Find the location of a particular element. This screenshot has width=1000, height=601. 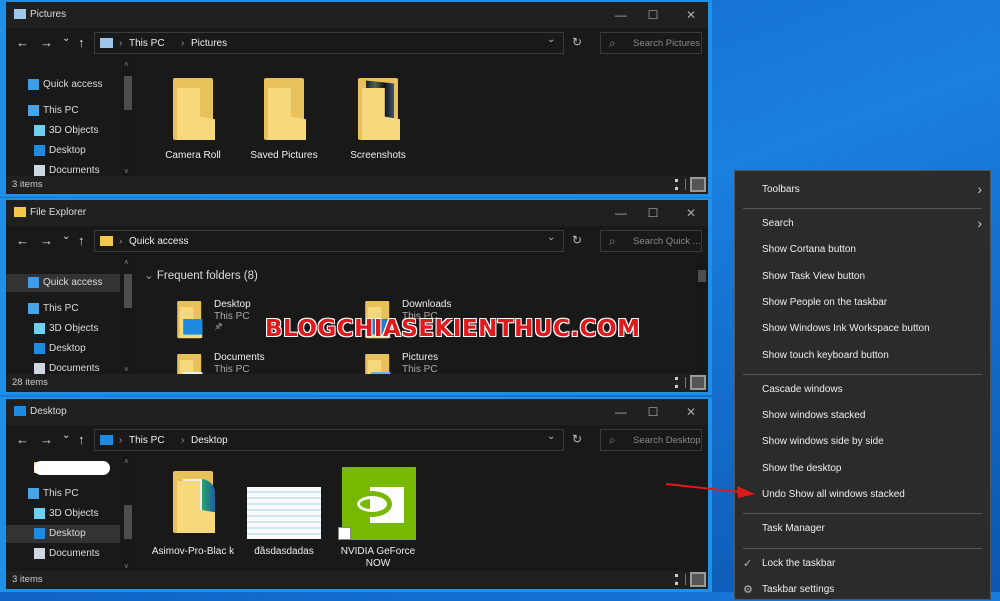

menu-item: Undo Show all windows stacked is located at coordinates (862, 495).